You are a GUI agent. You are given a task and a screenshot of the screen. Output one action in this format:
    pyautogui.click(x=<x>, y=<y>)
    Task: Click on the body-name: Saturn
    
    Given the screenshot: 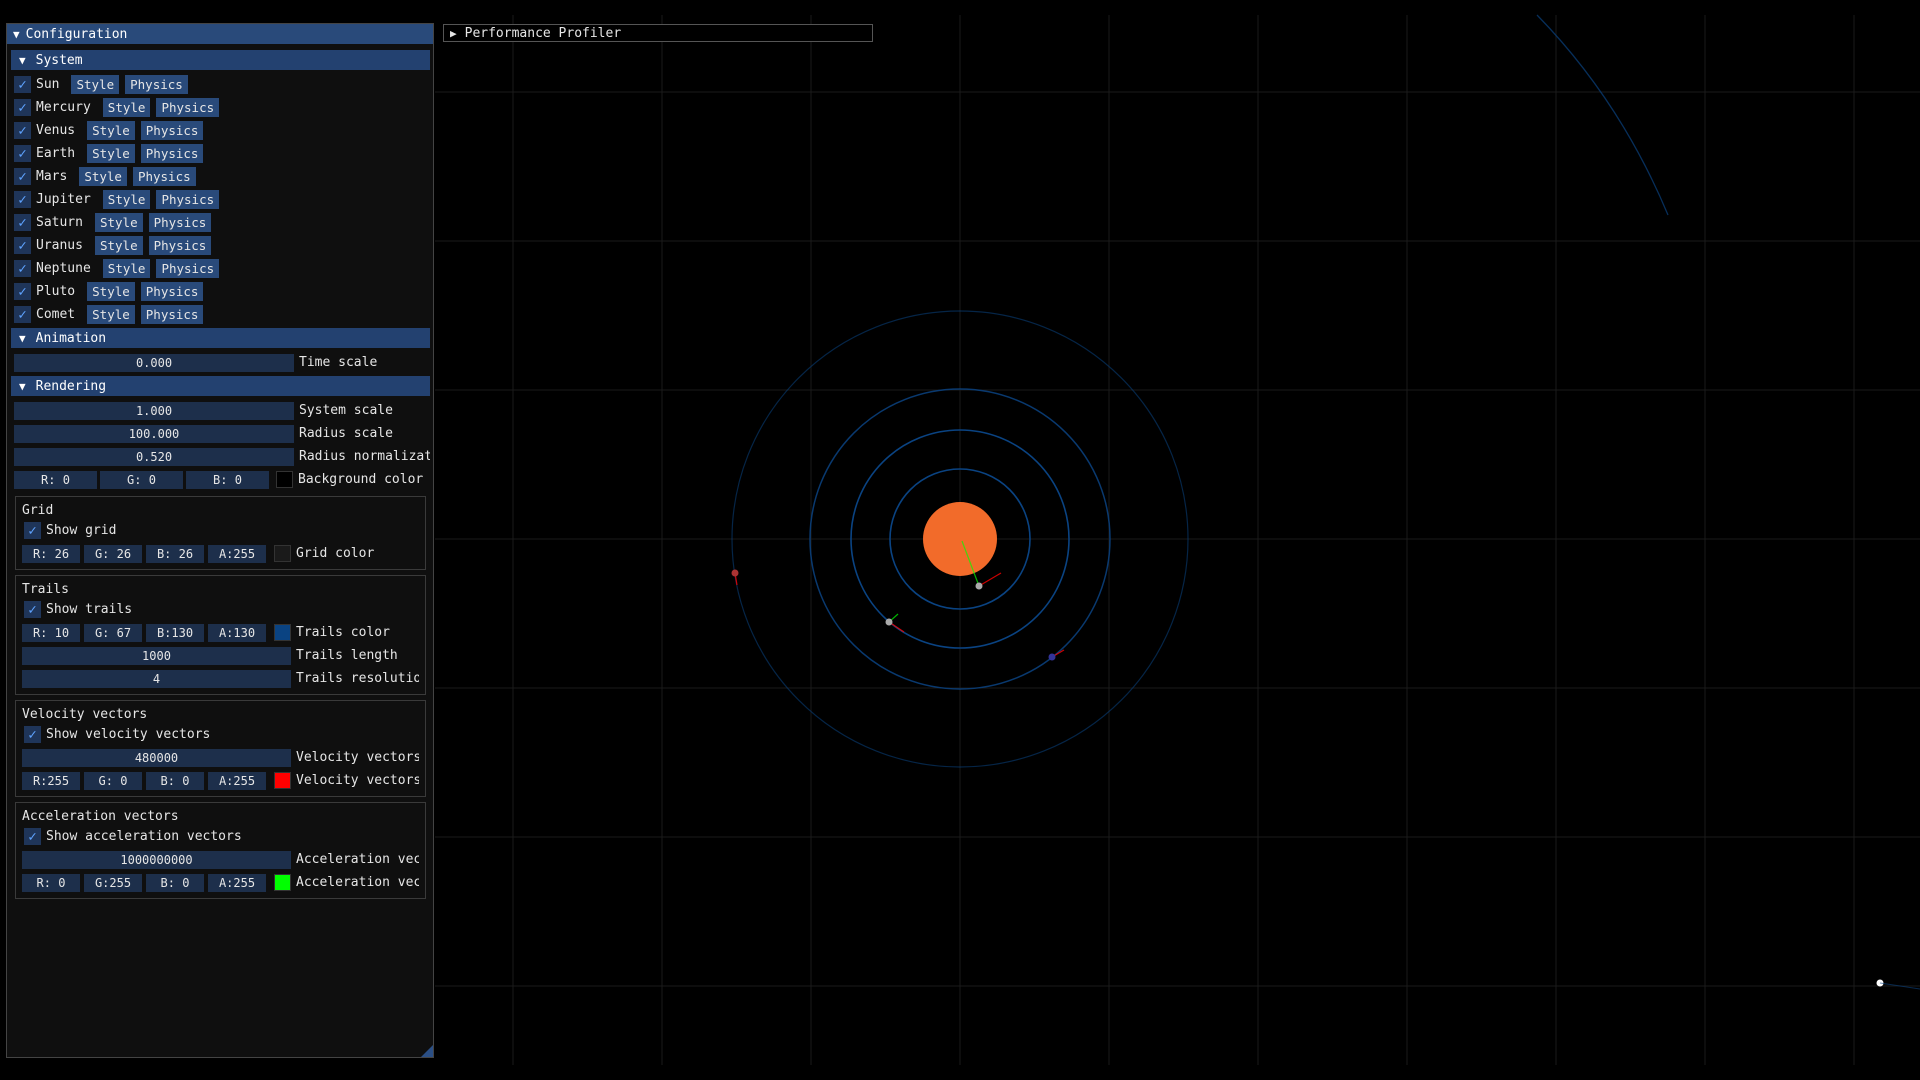 What is the action you would take?
    pyautogui.click(x=59, y=222)
    